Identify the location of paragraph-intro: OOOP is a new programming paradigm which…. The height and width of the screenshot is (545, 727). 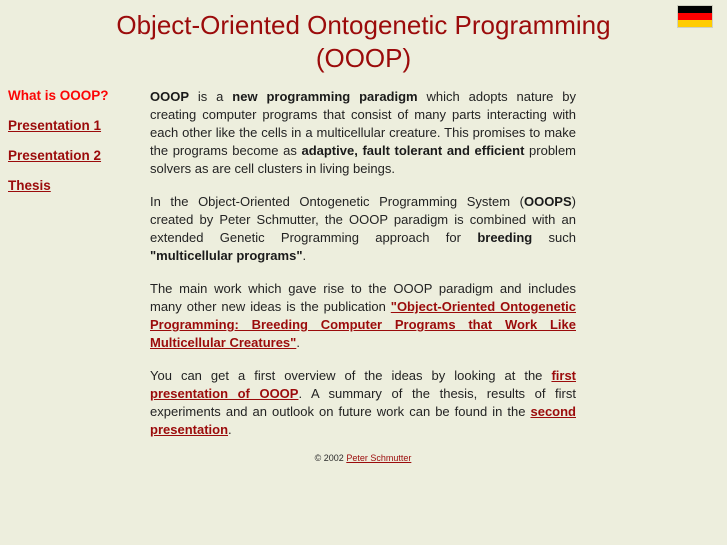
(363, 133).